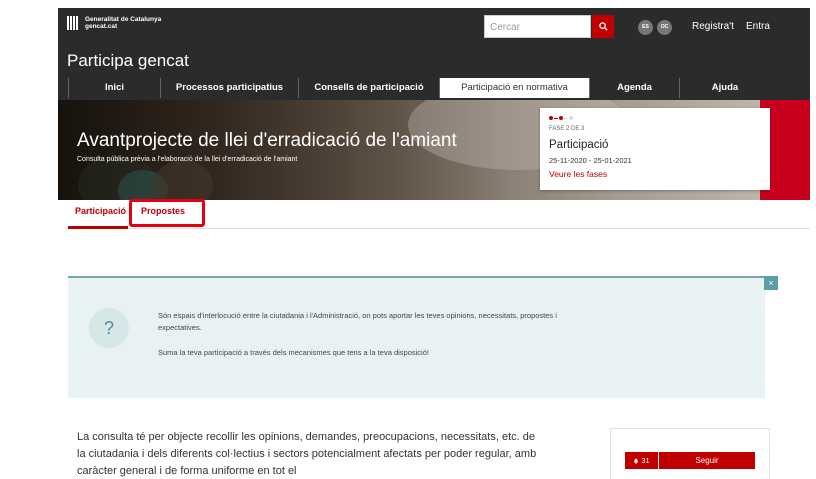 The image size is (816, 479). What do you see at coordinates (590, 160) in the screenshot?
I see `phase-dates: 25-11-2020 - 25-01-2021` at bounding box center [590, 160].